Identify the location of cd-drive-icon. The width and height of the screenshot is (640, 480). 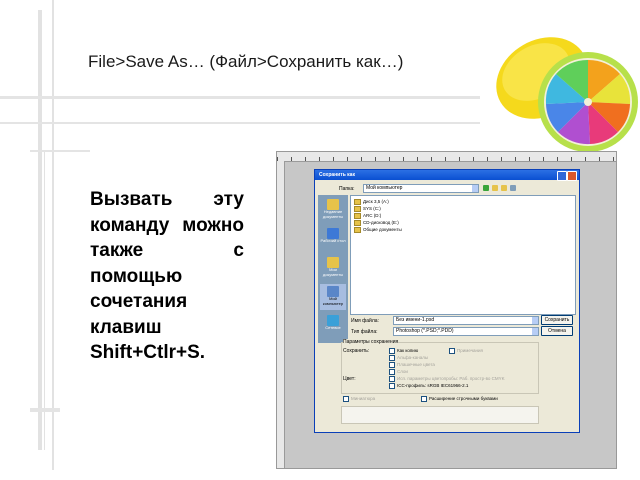
(357, 223).